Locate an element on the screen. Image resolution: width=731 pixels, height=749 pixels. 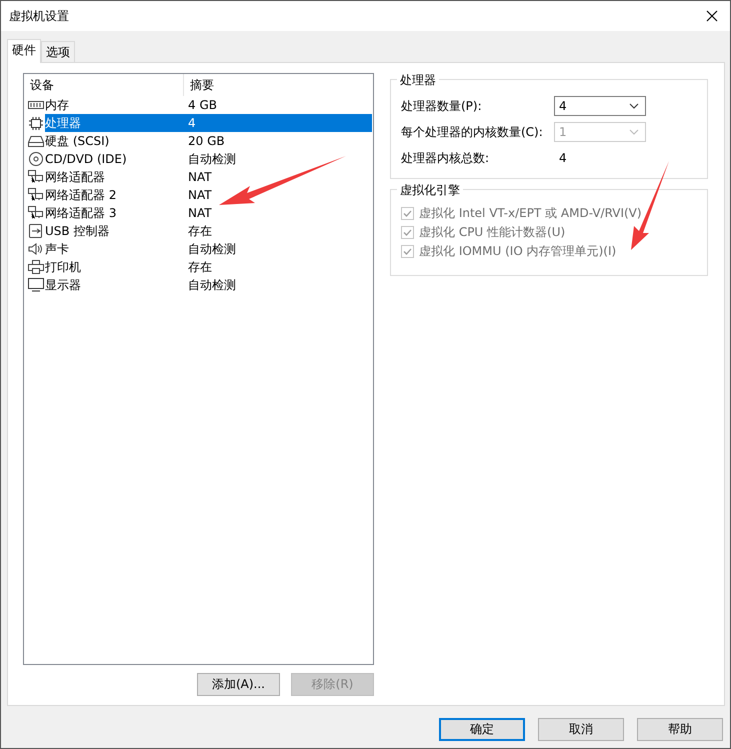
device-row: 网络适配器 3 NAT is located at coordinates (208, 213).